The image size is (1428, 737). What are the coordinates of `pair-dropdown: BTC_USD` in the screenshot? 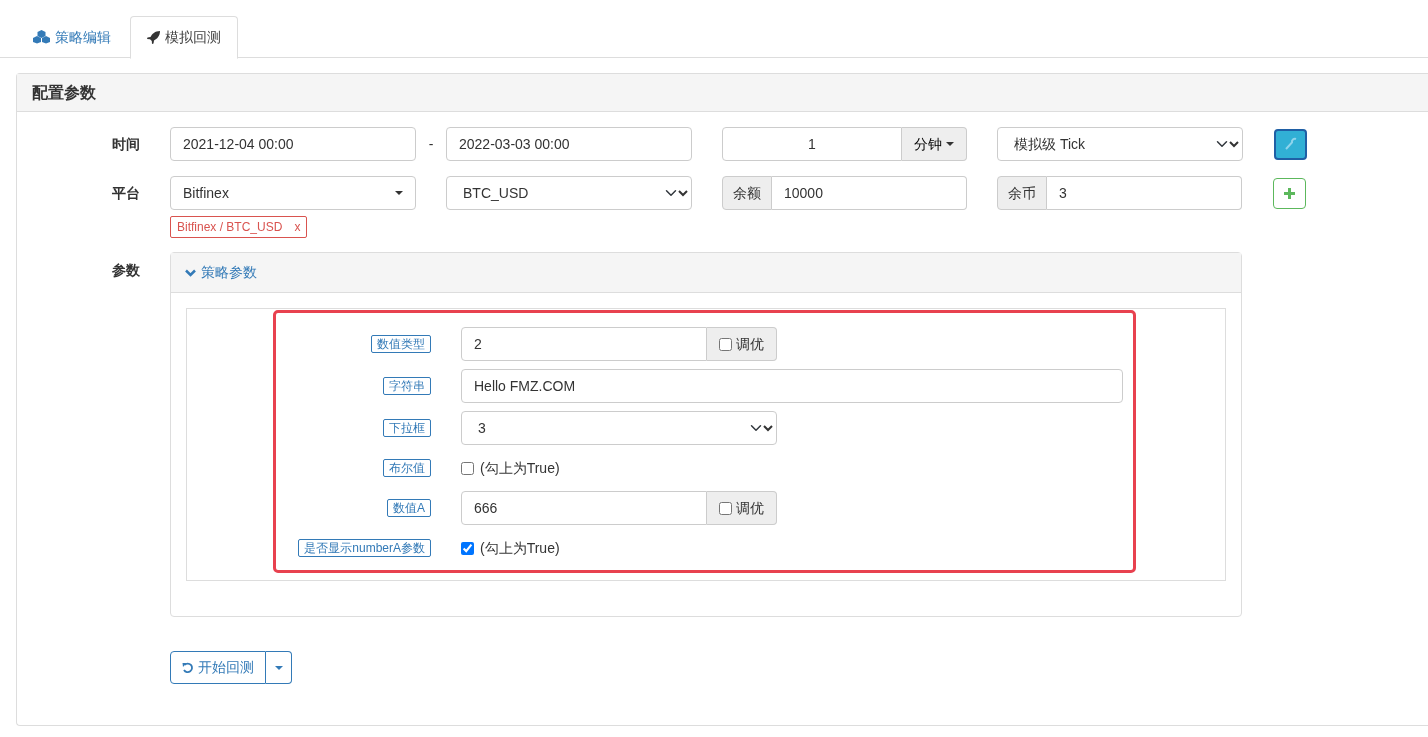 It's located at (569, 193).